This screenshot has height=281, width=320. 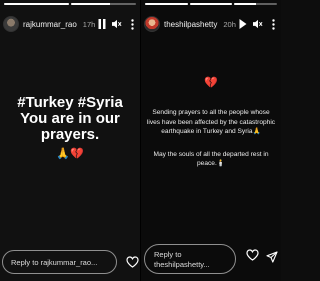 What do you see at coordinates (70, 154) in the screenshot?
I see `story-emoji: 🙏💔` at bounding box center [70, 154].